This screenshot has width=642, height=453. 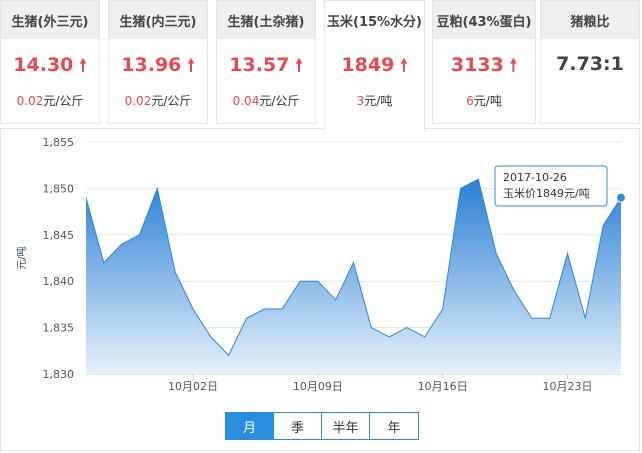 I want to click on card-title: 玉米(15%水分), so click(x=374, y=20).